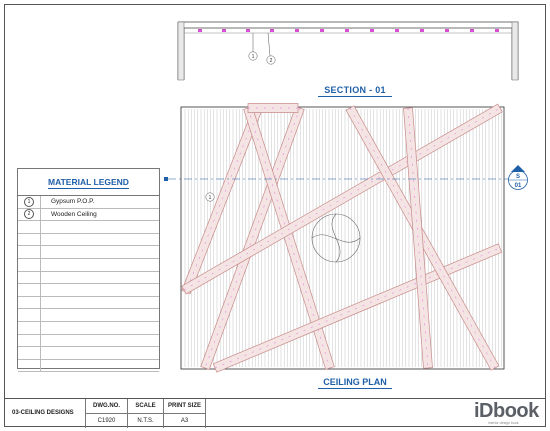 Image resolution: width=550 pixels, height=431 pixels. I want to click on legend-title: MATERIAL LEGEND, so click(88, 182).